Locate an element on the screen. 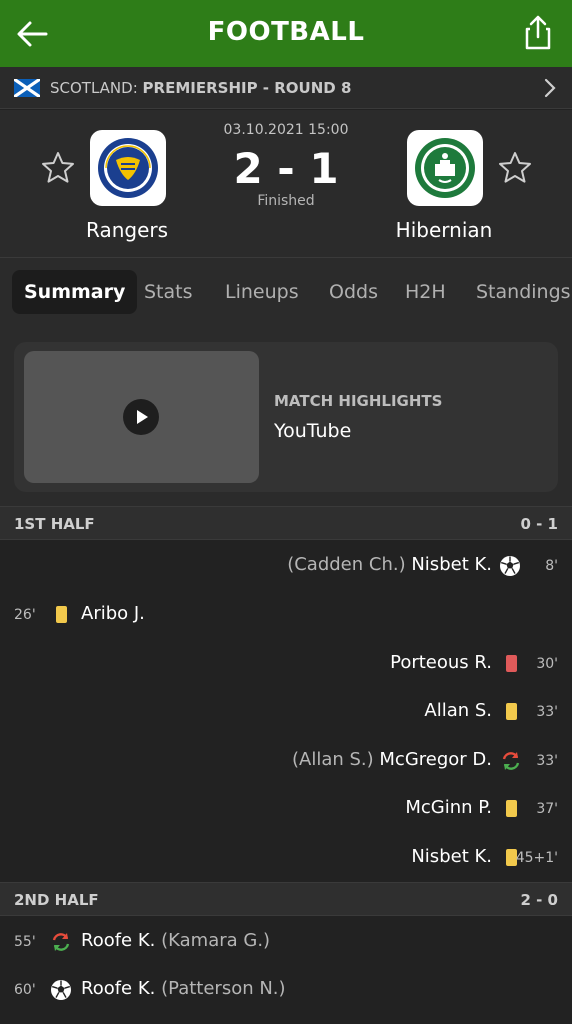 This screenshot has height=1024, width=572. event-row: (Allan S.) McGregor D. 33' is located at coordinates (286, 761).